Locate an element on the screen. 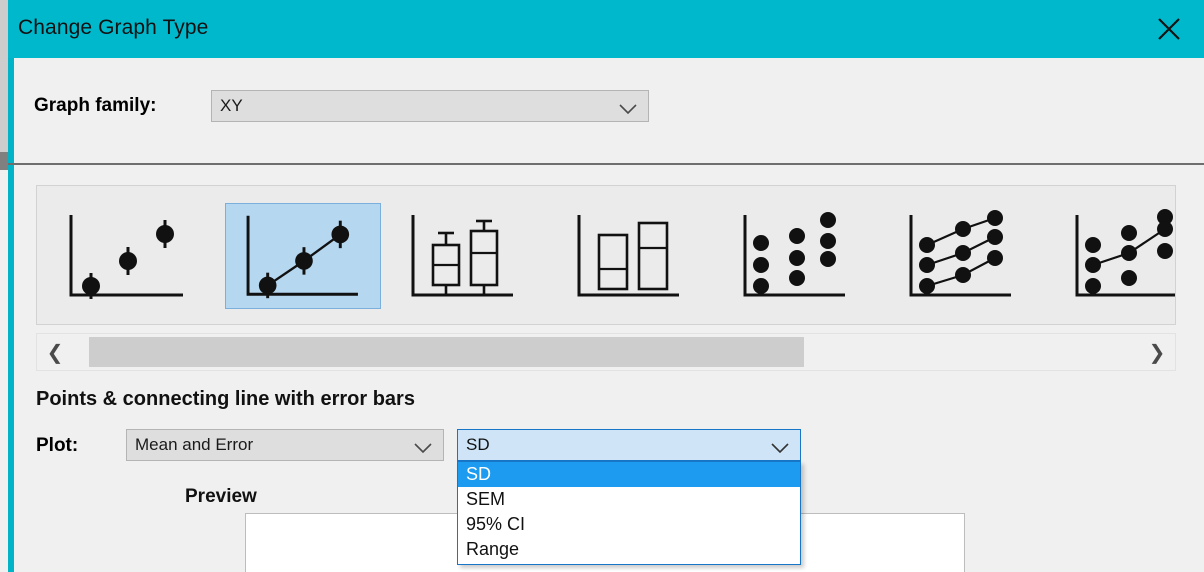  gallery-item-points-with-error-bars is located at coordinates (127, 256).